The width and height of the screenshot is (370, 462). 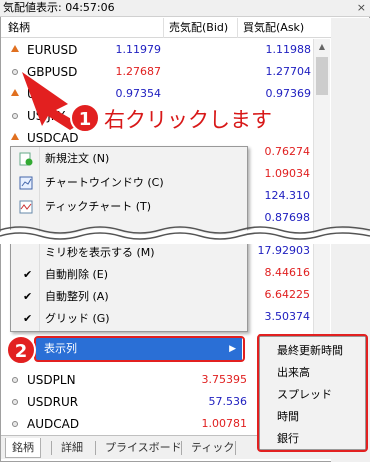 What do you see at coordinates (287, 272) in the screenshot?
I see `ask-cell: 8.44616` at bounding box center [287, 272].